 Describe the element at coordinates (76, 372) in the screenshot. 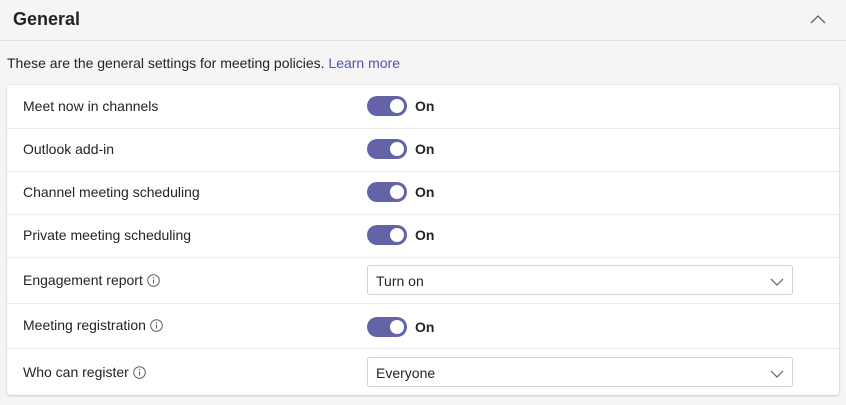

I see `setting-label: Who can register` at that location.